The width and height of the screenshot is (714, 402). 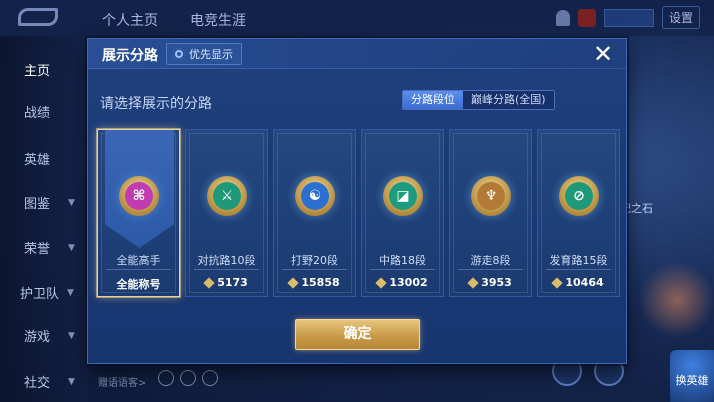 I want to click on priority-display-button: 优先显示, so click(x=204, y=54).